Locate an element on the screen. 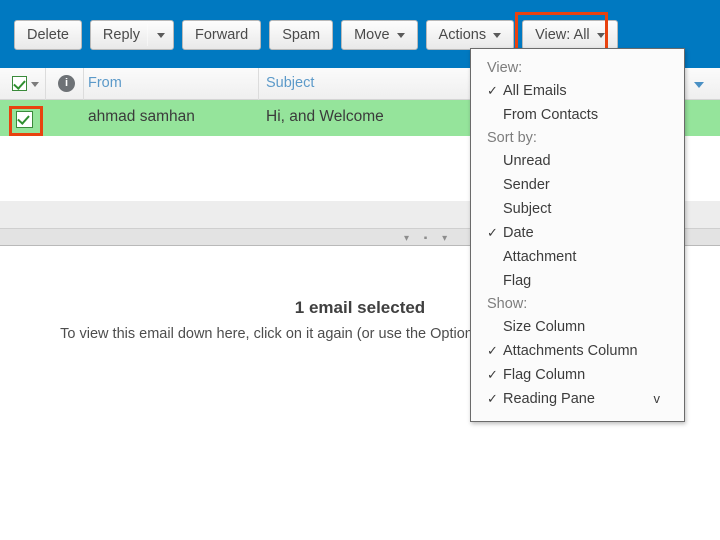 The width and height of the screenshot is (720, 540). message-subject: Hi, and Welcome is located at coordinates (325, 116).